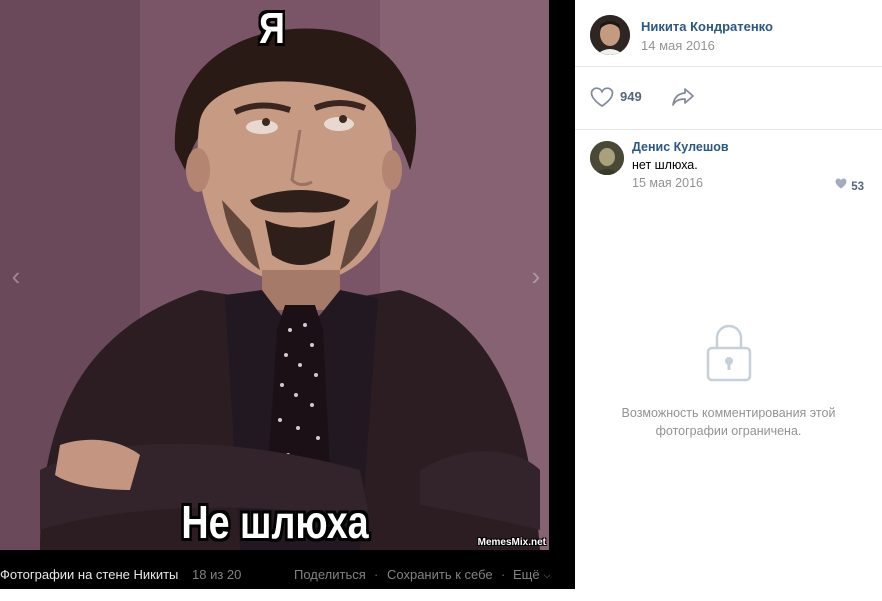 The image size is (882, 601). What do you see at coordinates (275, 522) in the screenshot?
I see `meme-bottom-caption: Не шлюха` at bounding box center [275, 522].